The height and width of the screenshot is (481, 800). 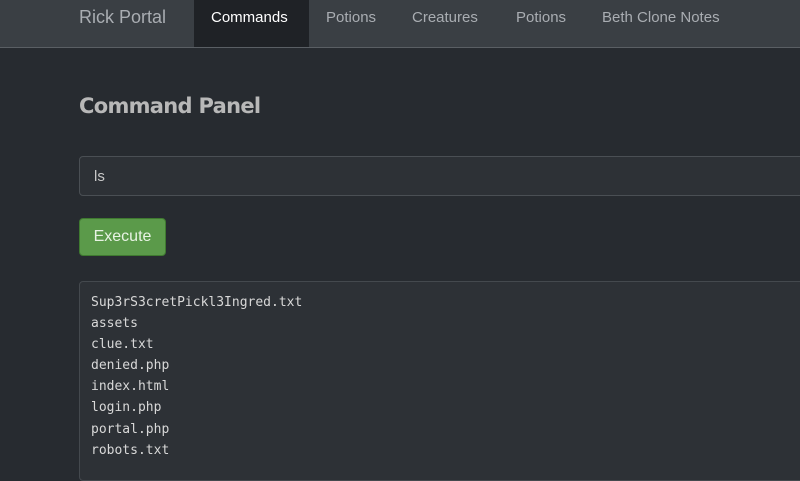 What do you see at coordinates (351, 23) in the screenshot?
I see `nav-item-potions: Potions` at bounding box center [351, 23].